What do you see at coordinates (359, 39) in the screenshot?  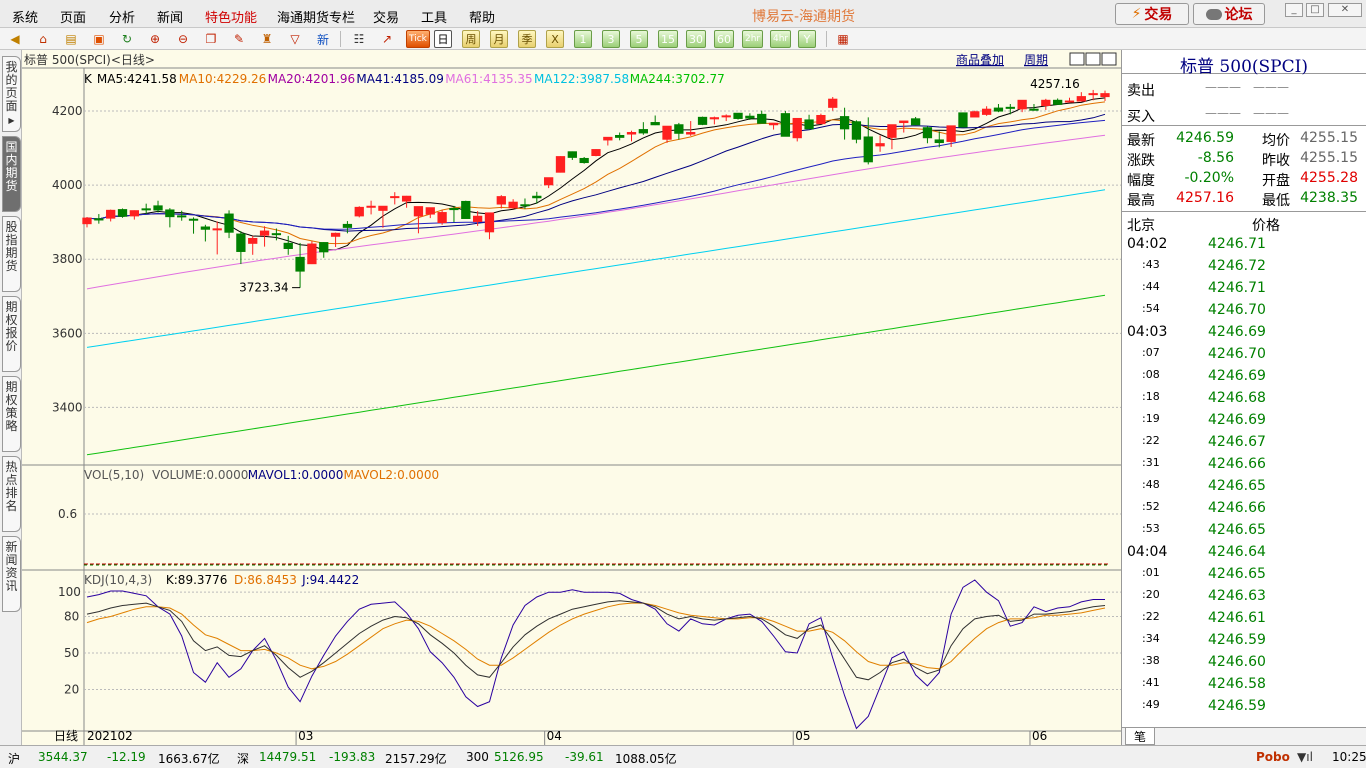 I see `table-icon: ☷` at bounding box center [359, 39].